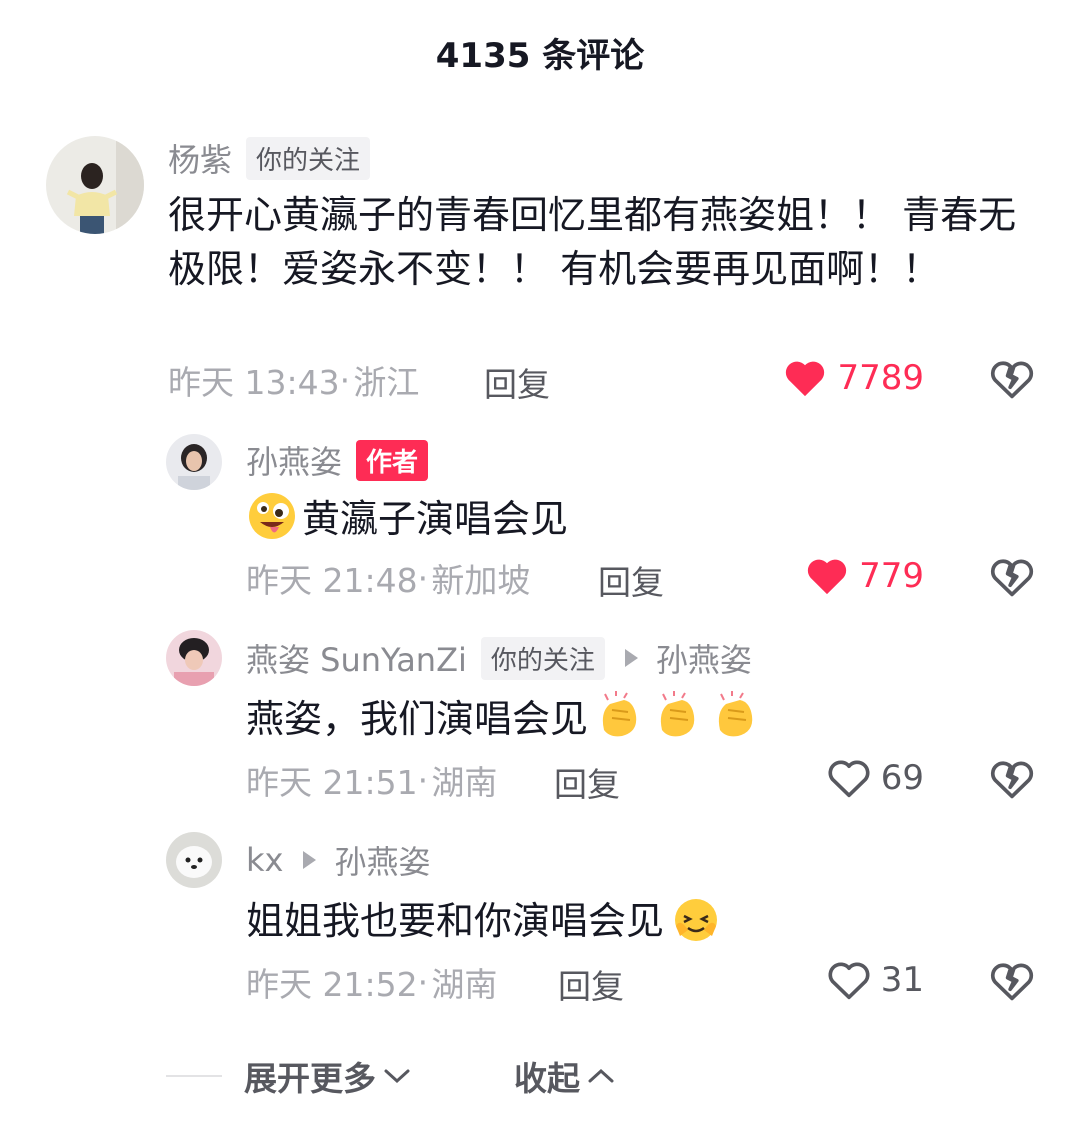 This screenshot has width=1080, height=1134. I want to click on reply-text: 燕姿，我们演唱会见, so click(504, 718).